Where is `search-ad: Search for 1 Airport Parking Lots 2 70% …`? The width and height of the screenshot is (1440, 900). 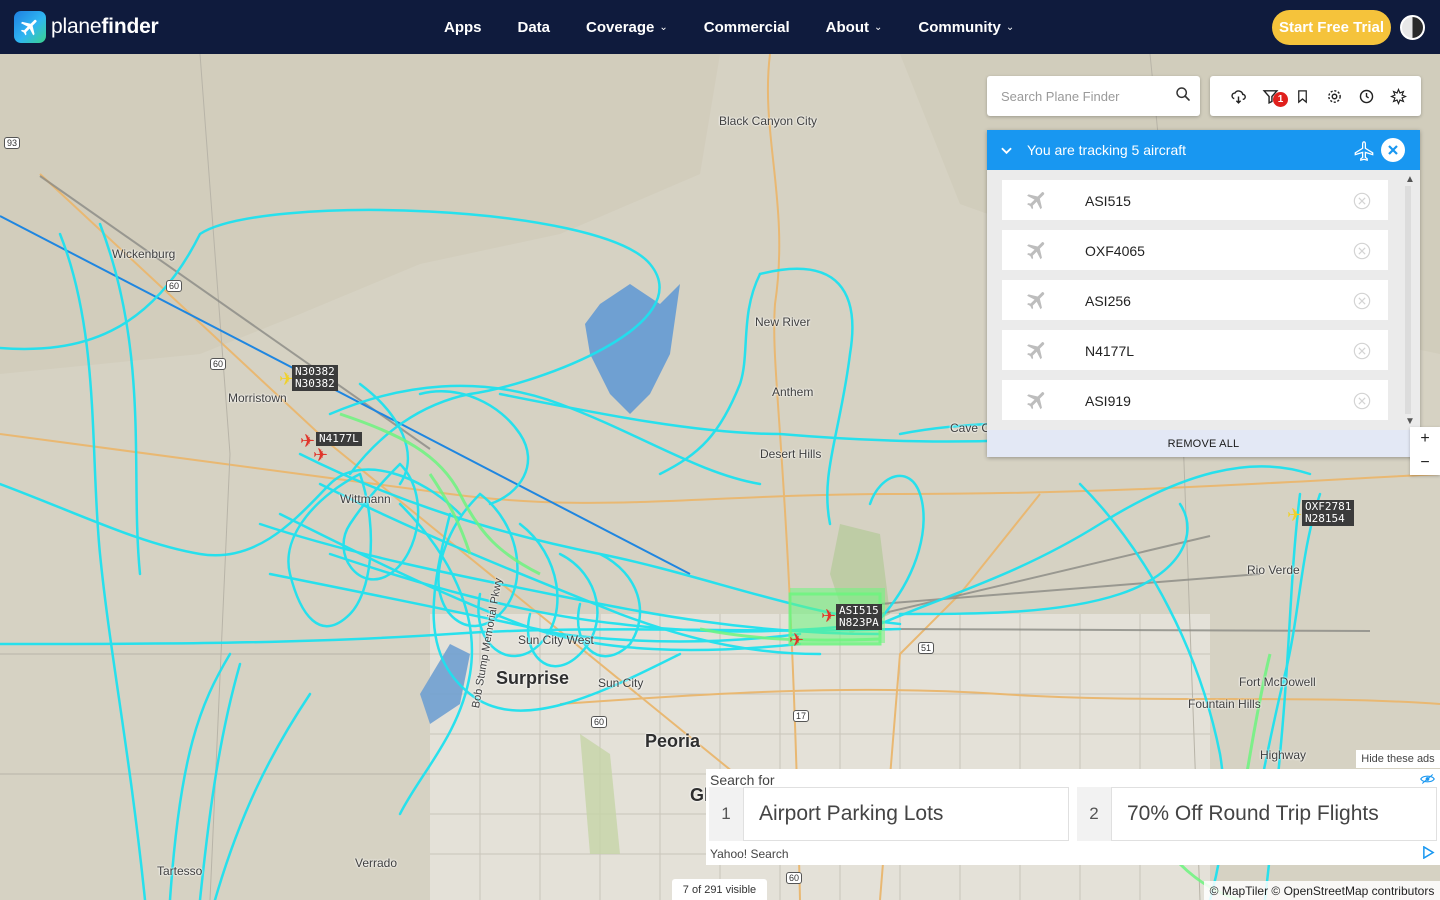 search-ad: Search for 1 Airport Parking Lots 2 70% … is located at coordinates (1073, 817).